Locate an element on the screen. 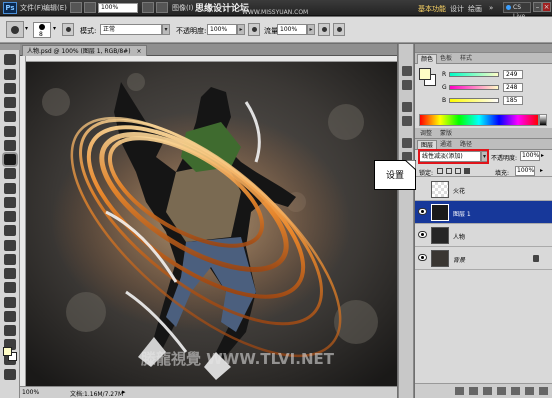 Image resolution: width=552 pixels, height=398 pixels. link-layers-icon is located at coordinates (459, 391).